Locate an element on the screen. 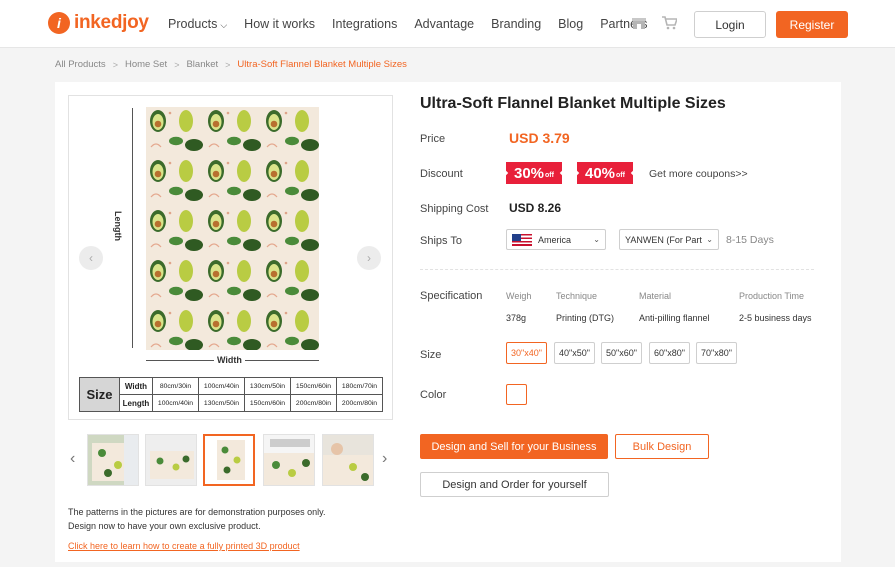  size-option-40x50: 40"x50" is located at coordinates (574, 353).